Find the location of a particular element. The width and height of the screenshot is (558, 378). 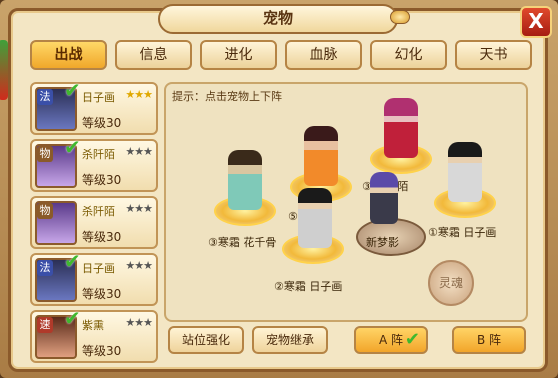

pet-card: 速 ✔ 紫熏 ★★★ 等级30 is located at coordinates (94, 334).